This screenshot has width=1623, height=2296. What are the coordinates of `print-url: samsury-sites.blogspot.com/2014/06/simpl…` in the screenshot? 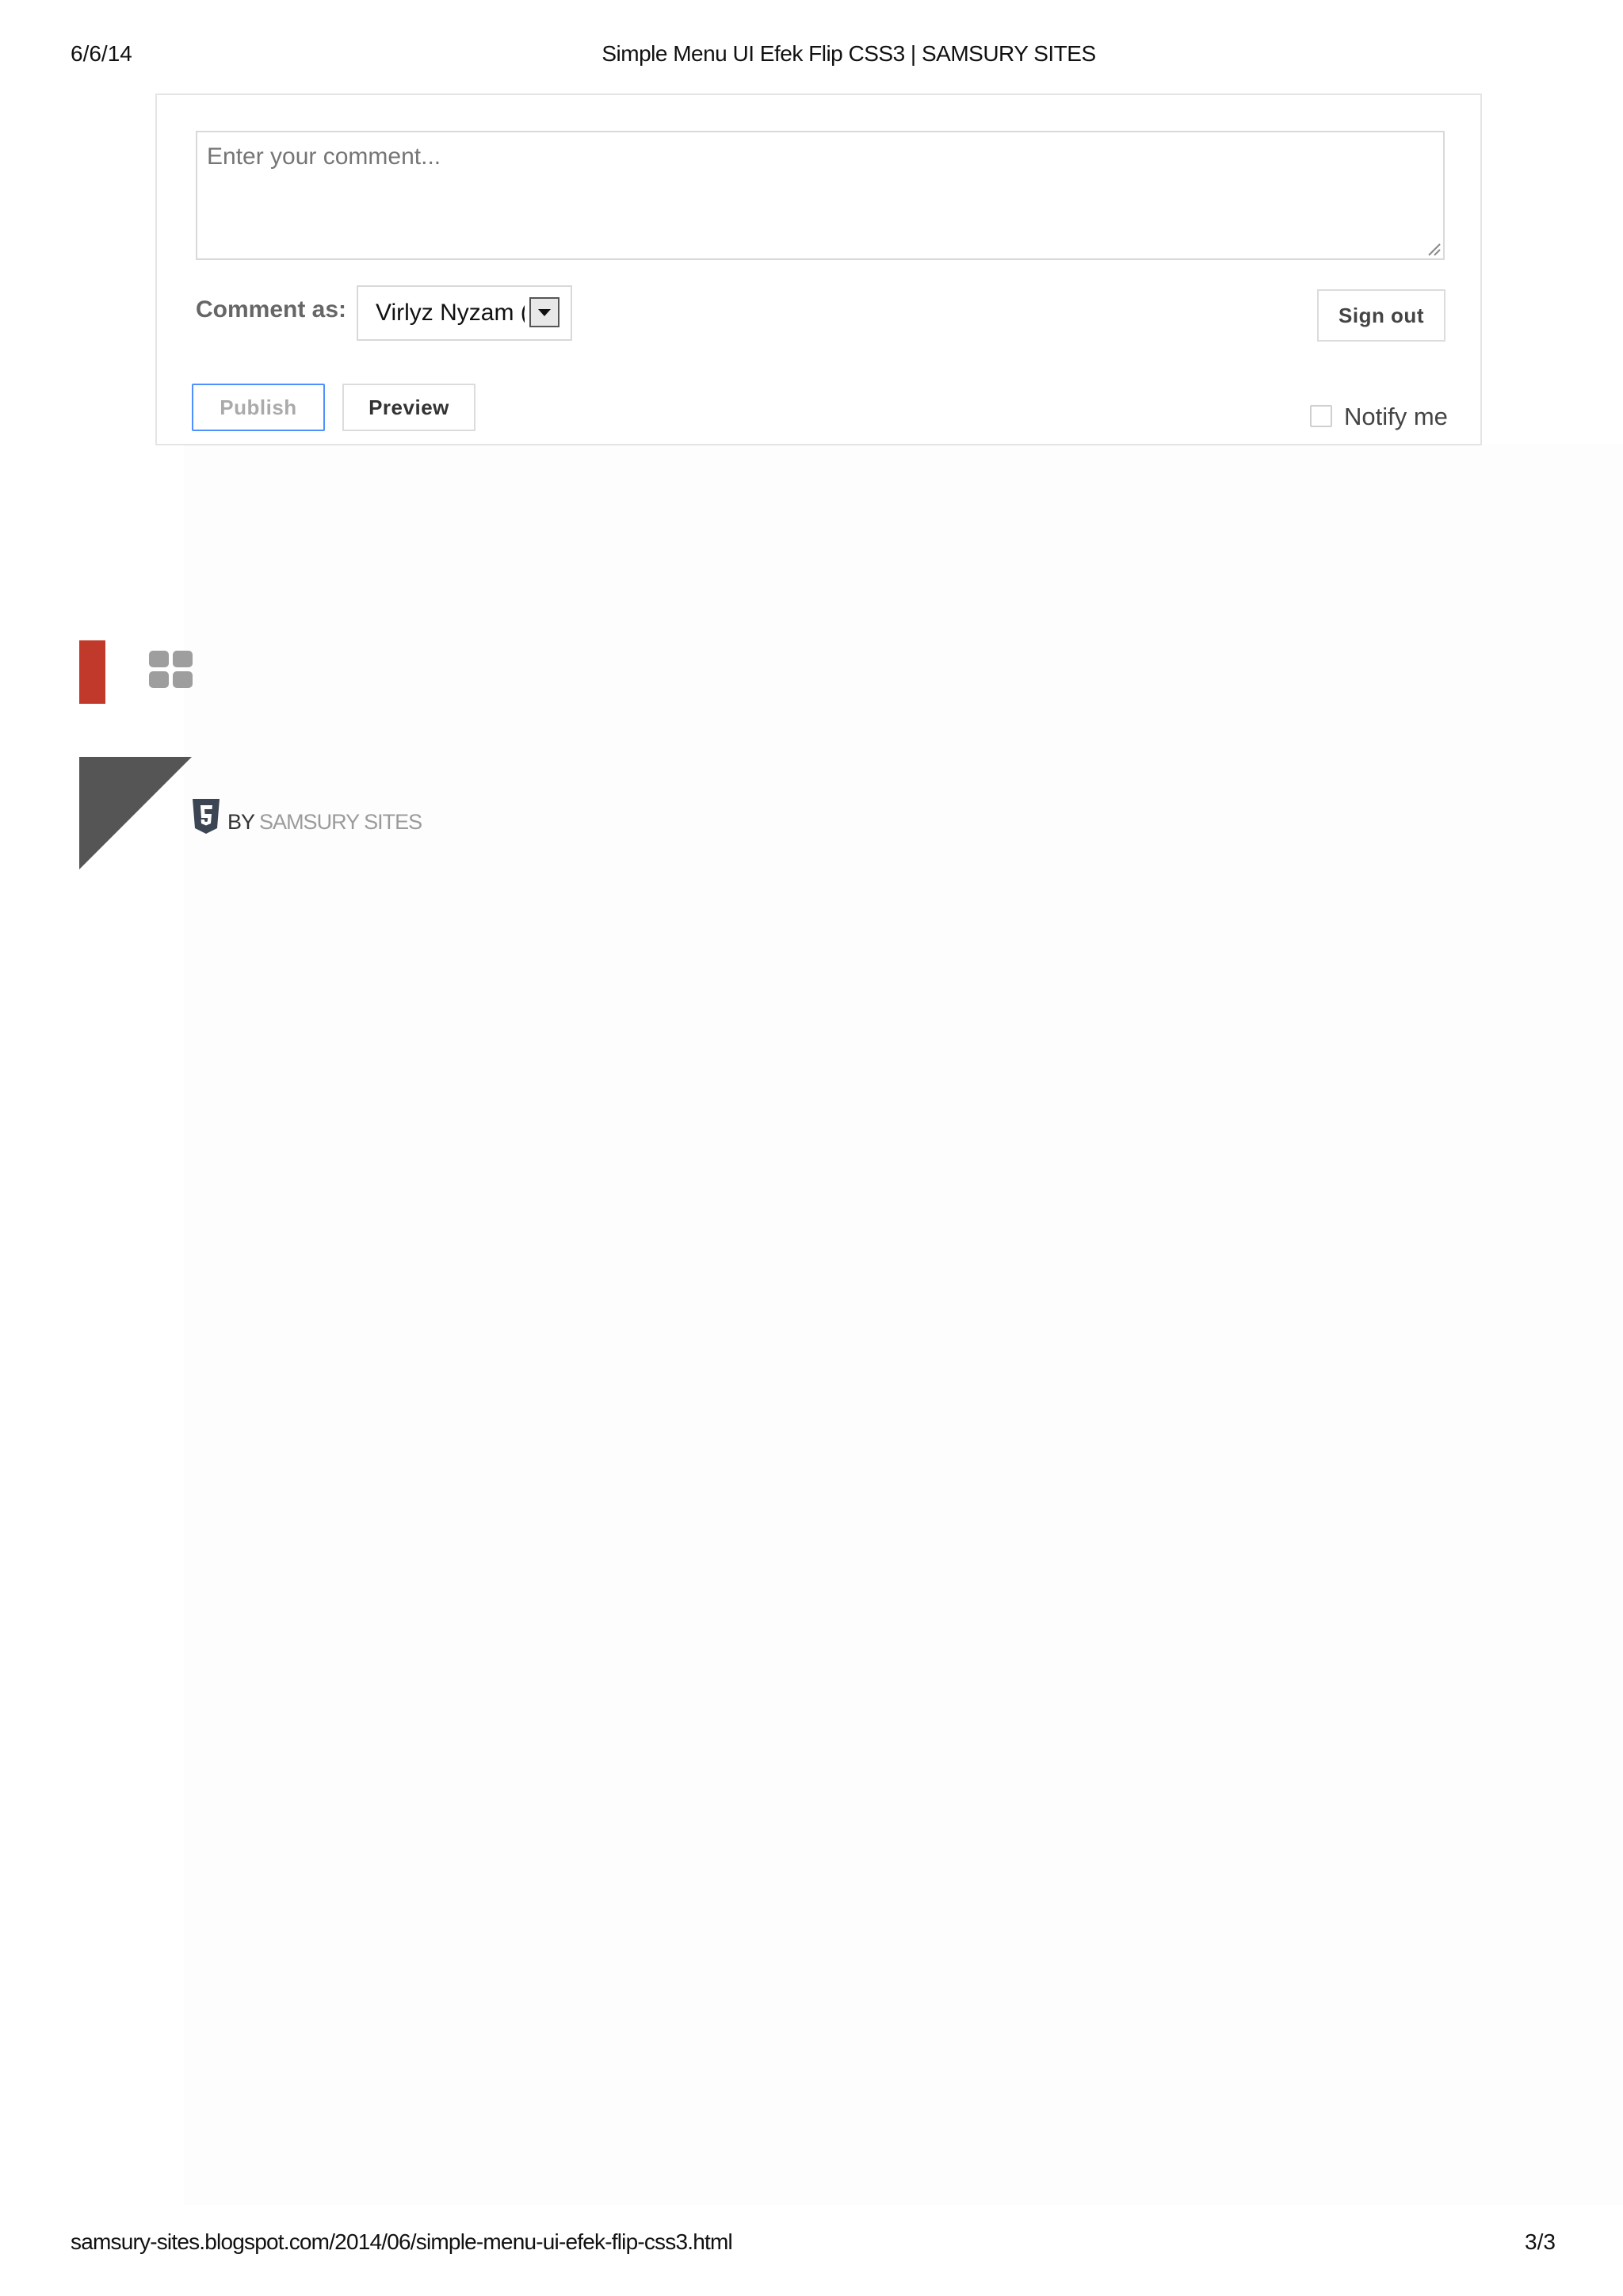 It's located at (402, 2241).